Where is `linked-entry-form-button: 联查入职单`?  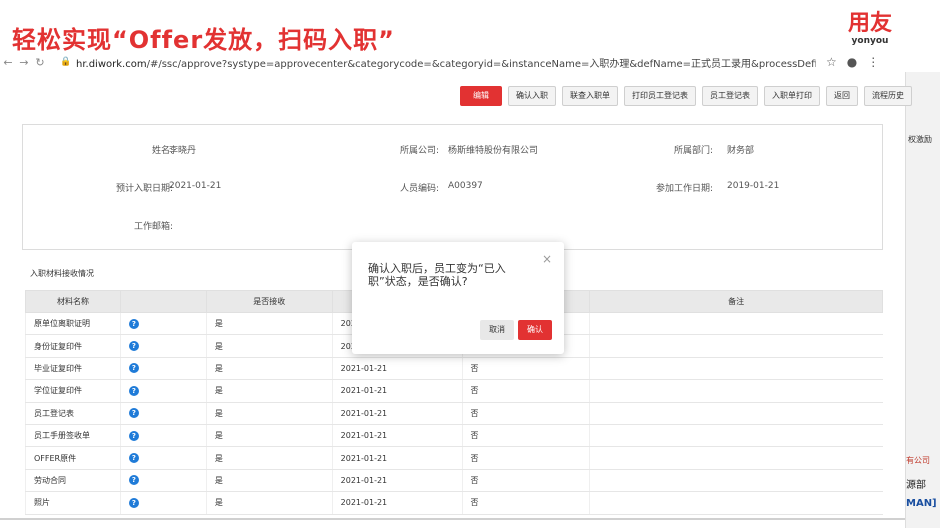
linked-entry-form-button: 联查入职单 is located at coordinates (590, 96).